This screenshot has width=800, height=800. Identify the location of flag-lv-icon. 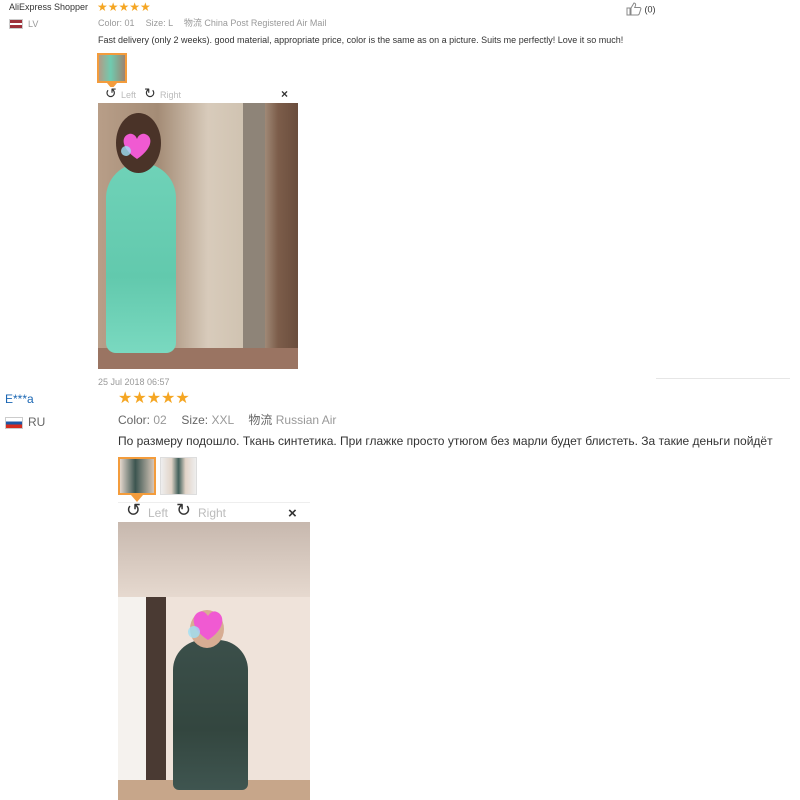
(16, 24).